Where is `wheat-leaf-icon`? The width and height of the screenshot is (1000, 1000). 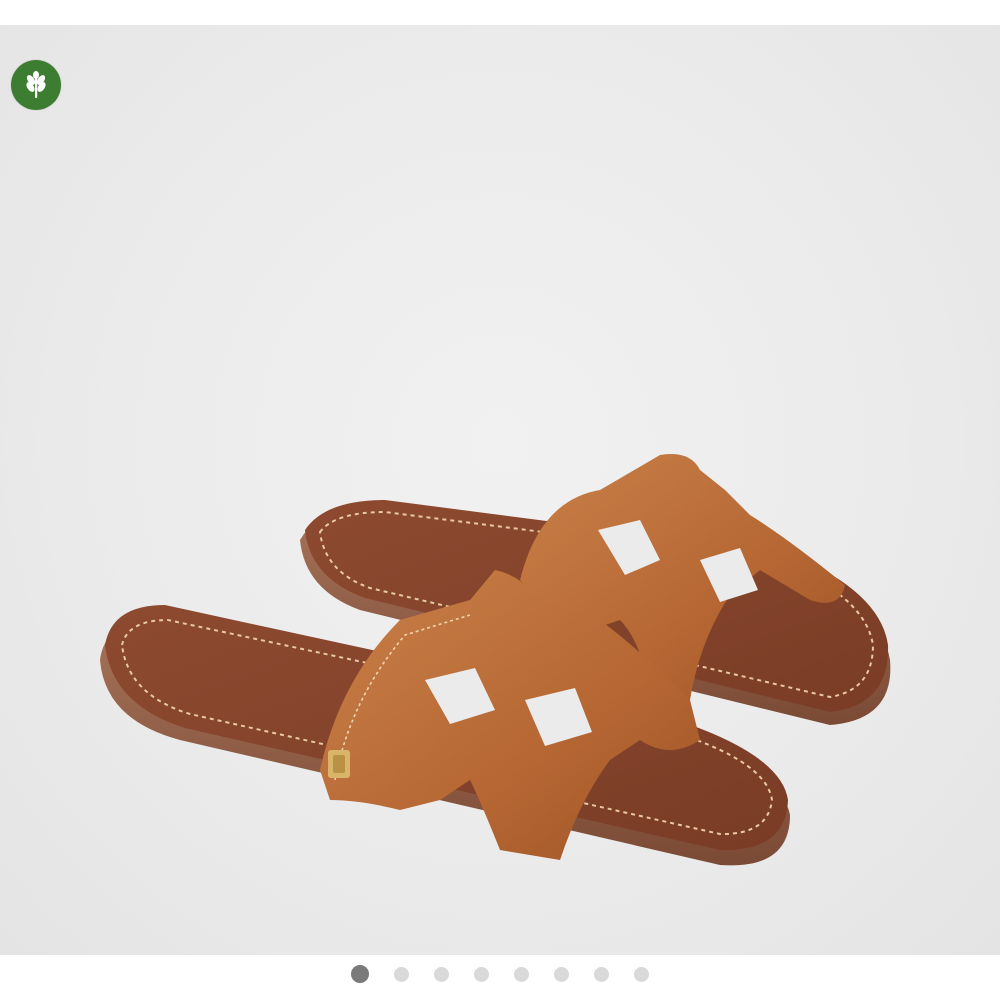 wheat-leaf-icon is located at coordinates (36, 85).